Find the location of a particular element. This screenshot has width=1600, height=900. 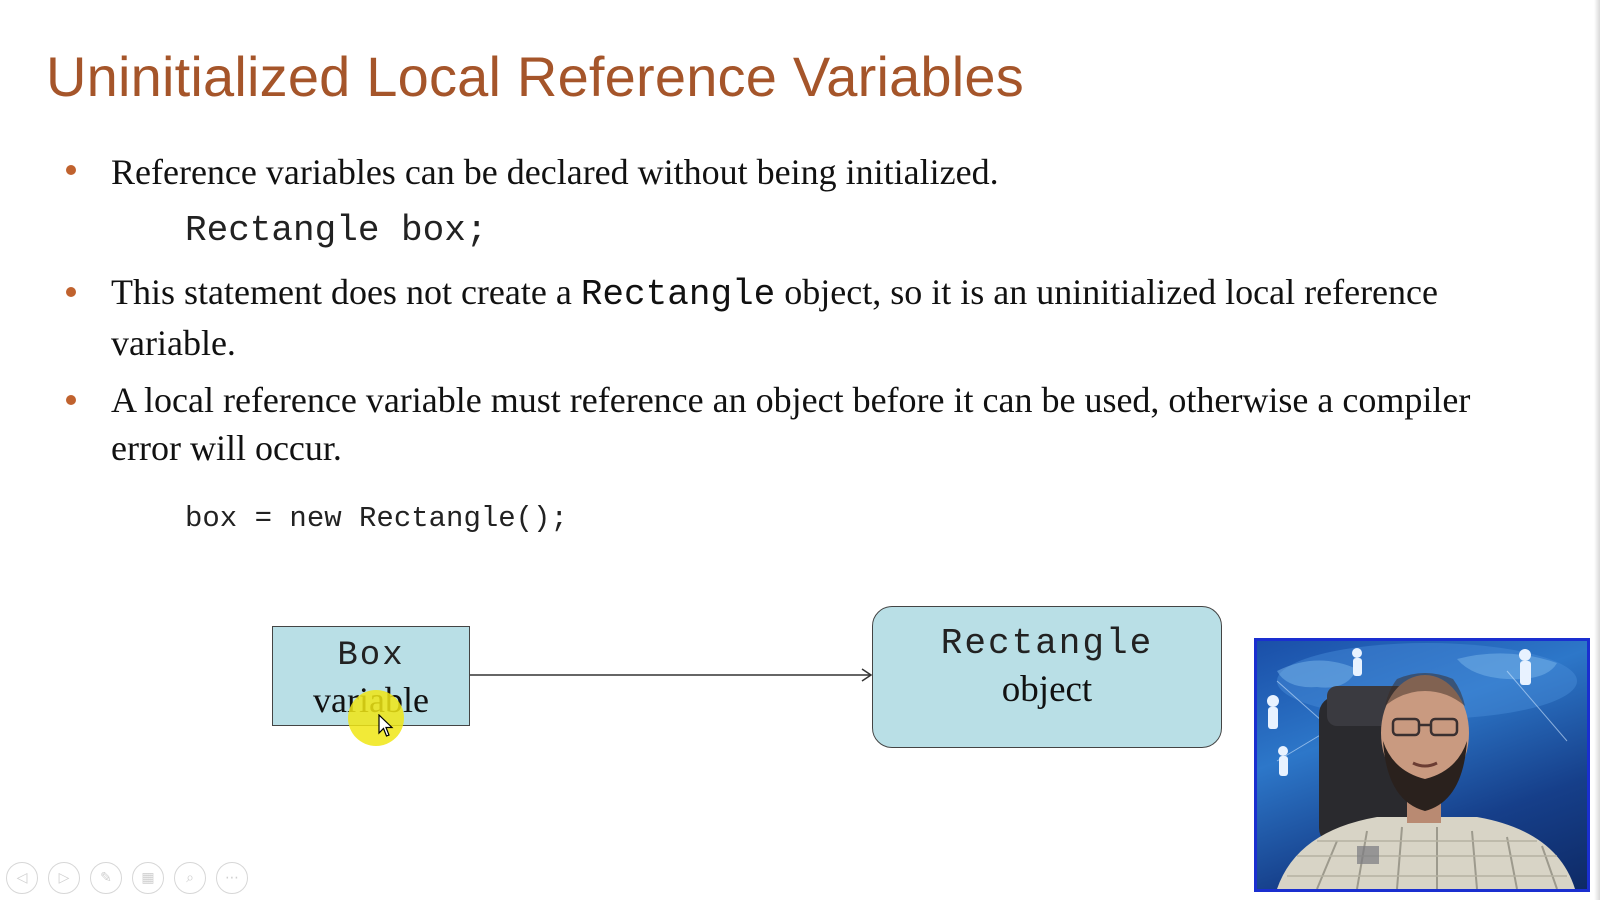

mouse-cursor-icon is located at coordinates (386, 725).